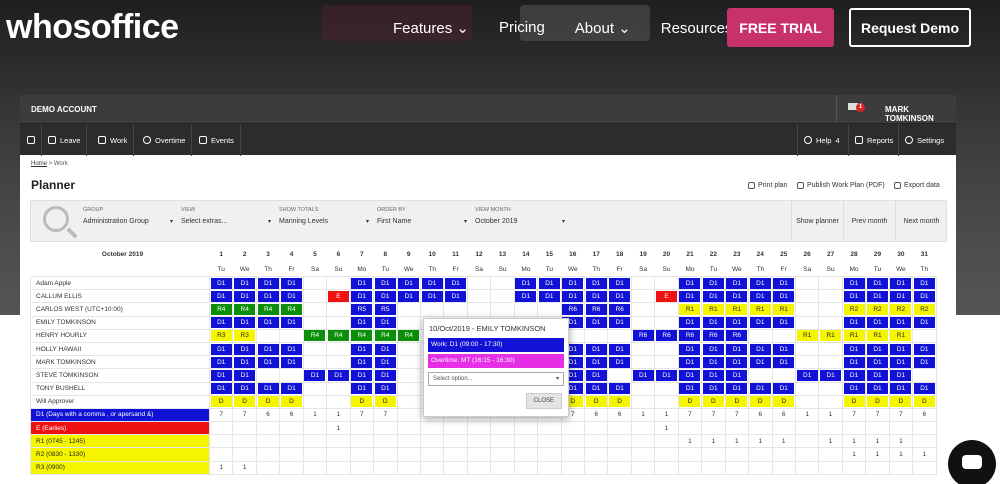 Image resolution: width=1000 pixels, height=484 pixels. What do you see at coordinates (924, 140) in the screenshot?
I see `toolbar-settings: Settings` at bounding box center [924, 140].